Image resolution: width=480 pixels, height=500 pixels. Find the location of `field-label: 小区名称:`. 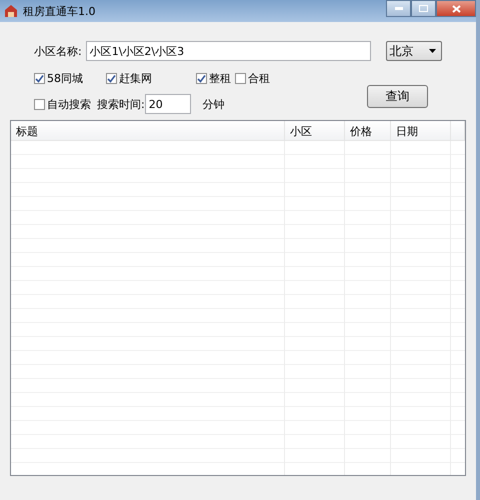

field-label: 小区名称: is located at coordinates (58, 51).